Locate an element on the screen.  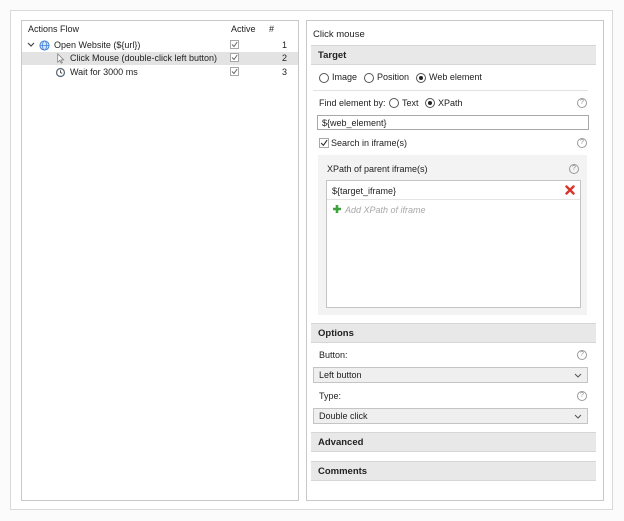
type-select-value: Double click is located at coordinates (343, 416).